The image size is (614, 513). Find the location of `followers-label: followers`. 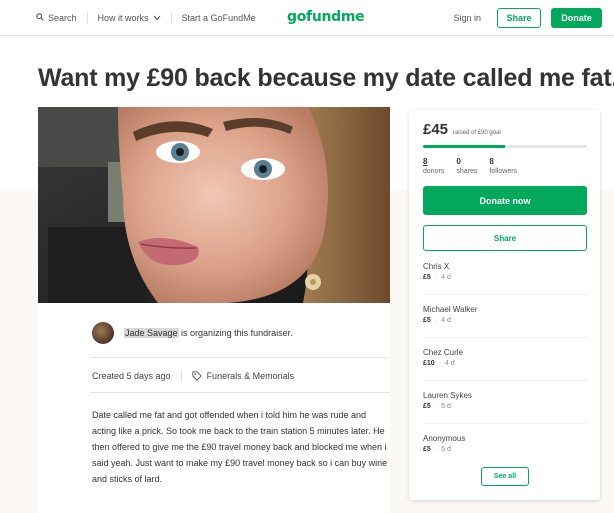

followers-label: followers is located at coordinates (503, 171).